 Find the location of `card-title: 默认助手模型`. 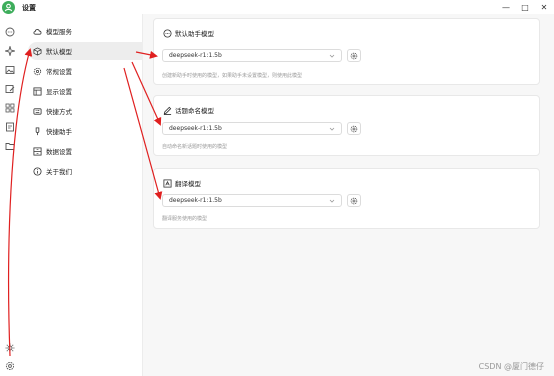

card-title: 默认助手模型 is located at coordinates (188, 33).